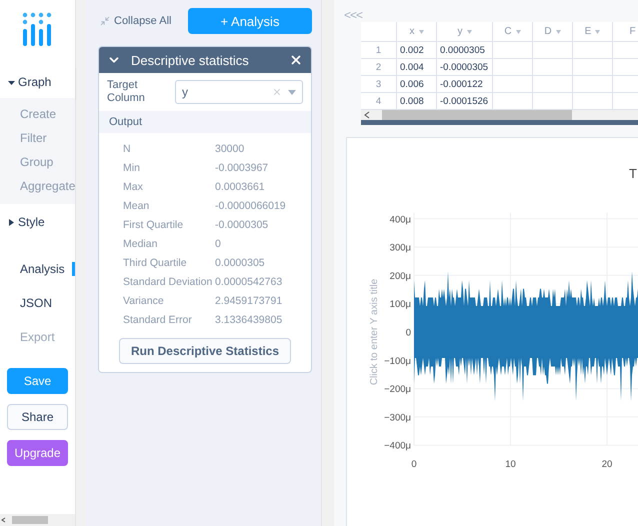 The height and width of the screenshot is (526, 638). I want to click on column-header: x, so click(417, 32).